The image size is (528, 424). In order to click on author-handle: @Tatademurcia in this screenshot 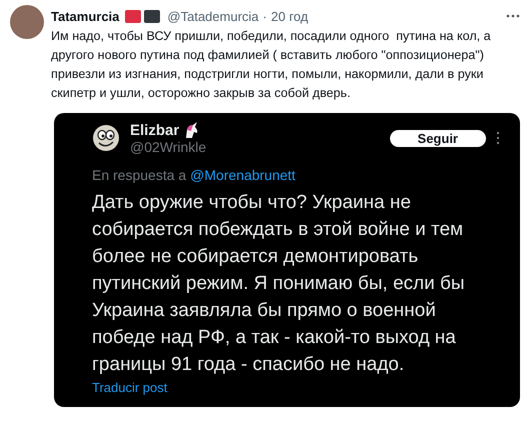, I will do `click(213, 16)`.